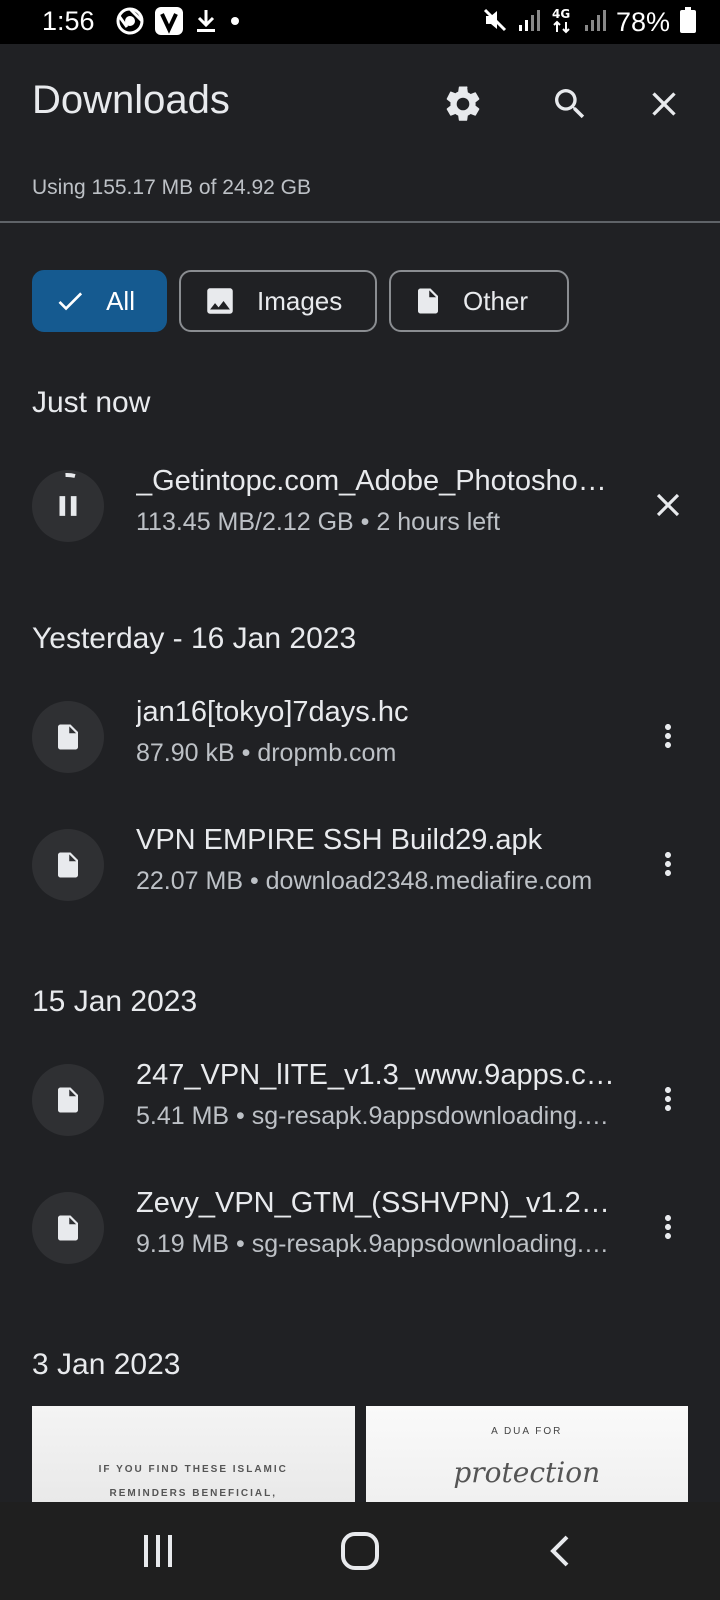  I want to click on image-icon, so click(220, 301).